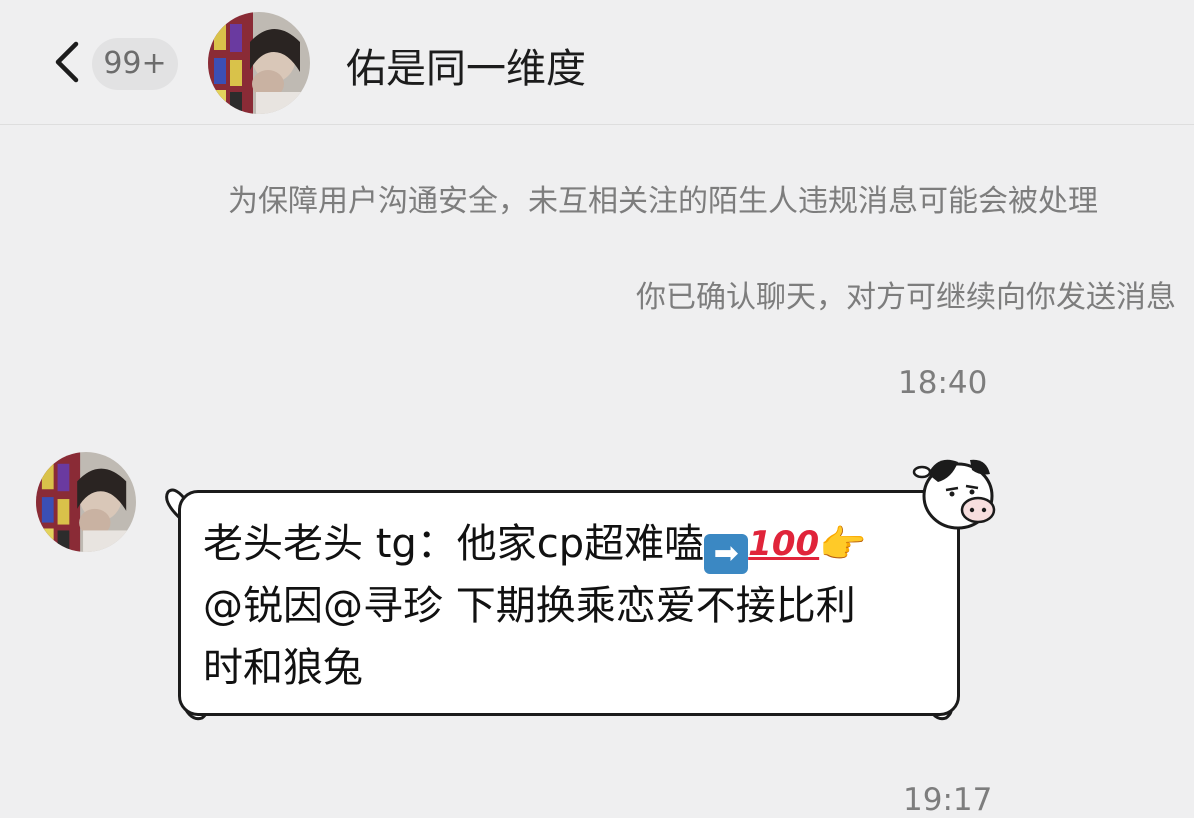  What do you see at coordinates (663, 201) in the screenshot?
I see `security-notice: 为保障用户沟通安全，未互相关注的陌生人违规消息可能会被处理` at bounding box center [663, 201].